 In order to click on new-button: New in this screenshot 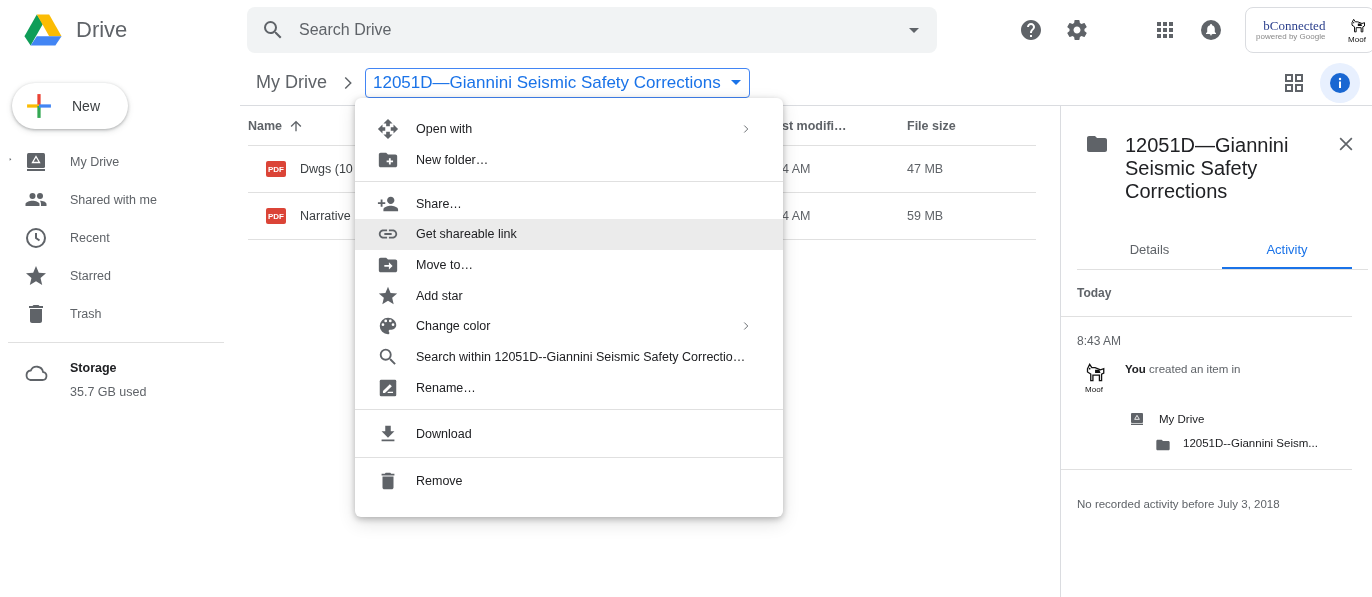, I will do `click(70, 106)`.